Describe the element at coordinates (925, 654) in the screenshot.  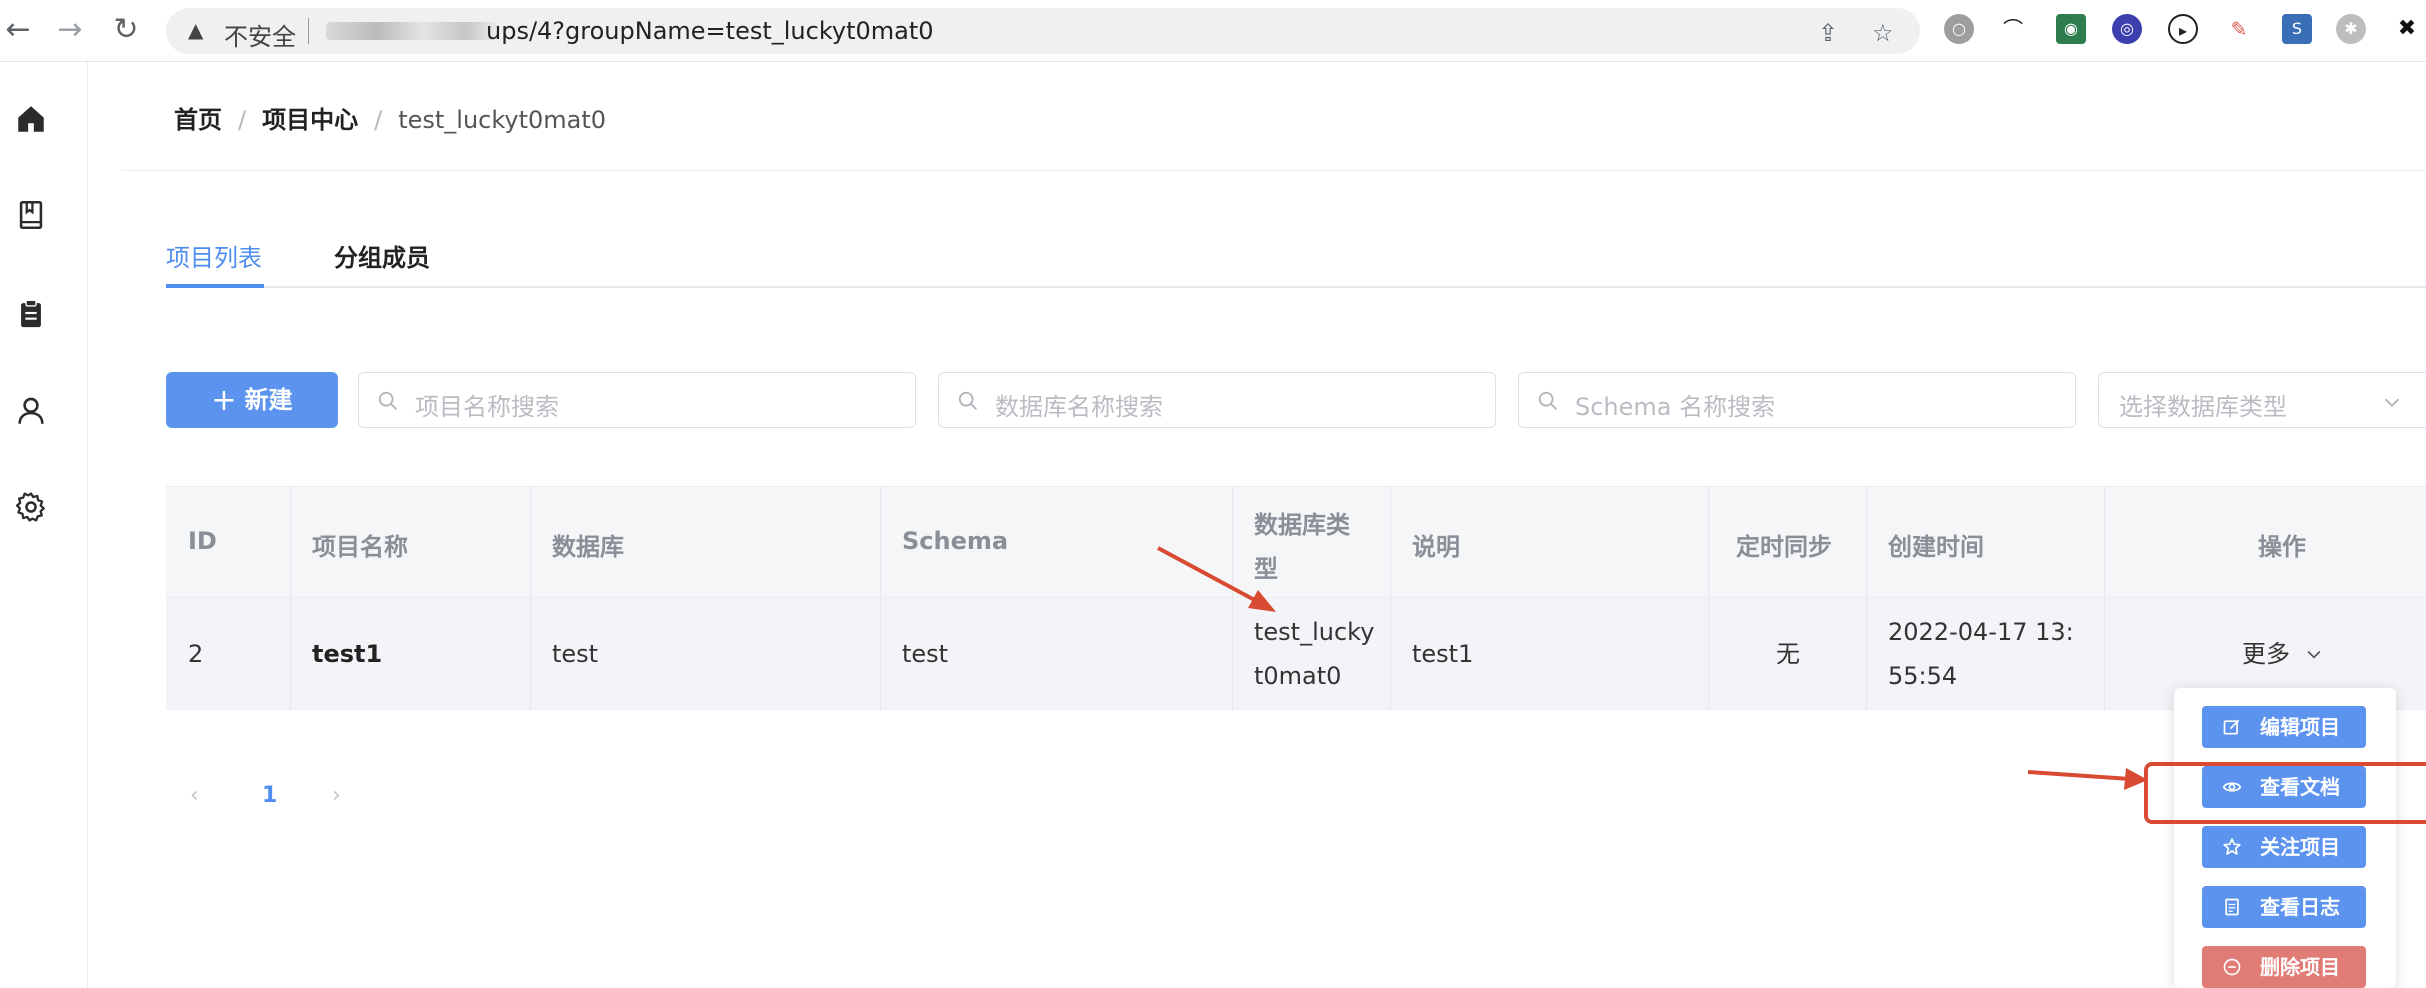
I see `cell-schema: test` at that location.